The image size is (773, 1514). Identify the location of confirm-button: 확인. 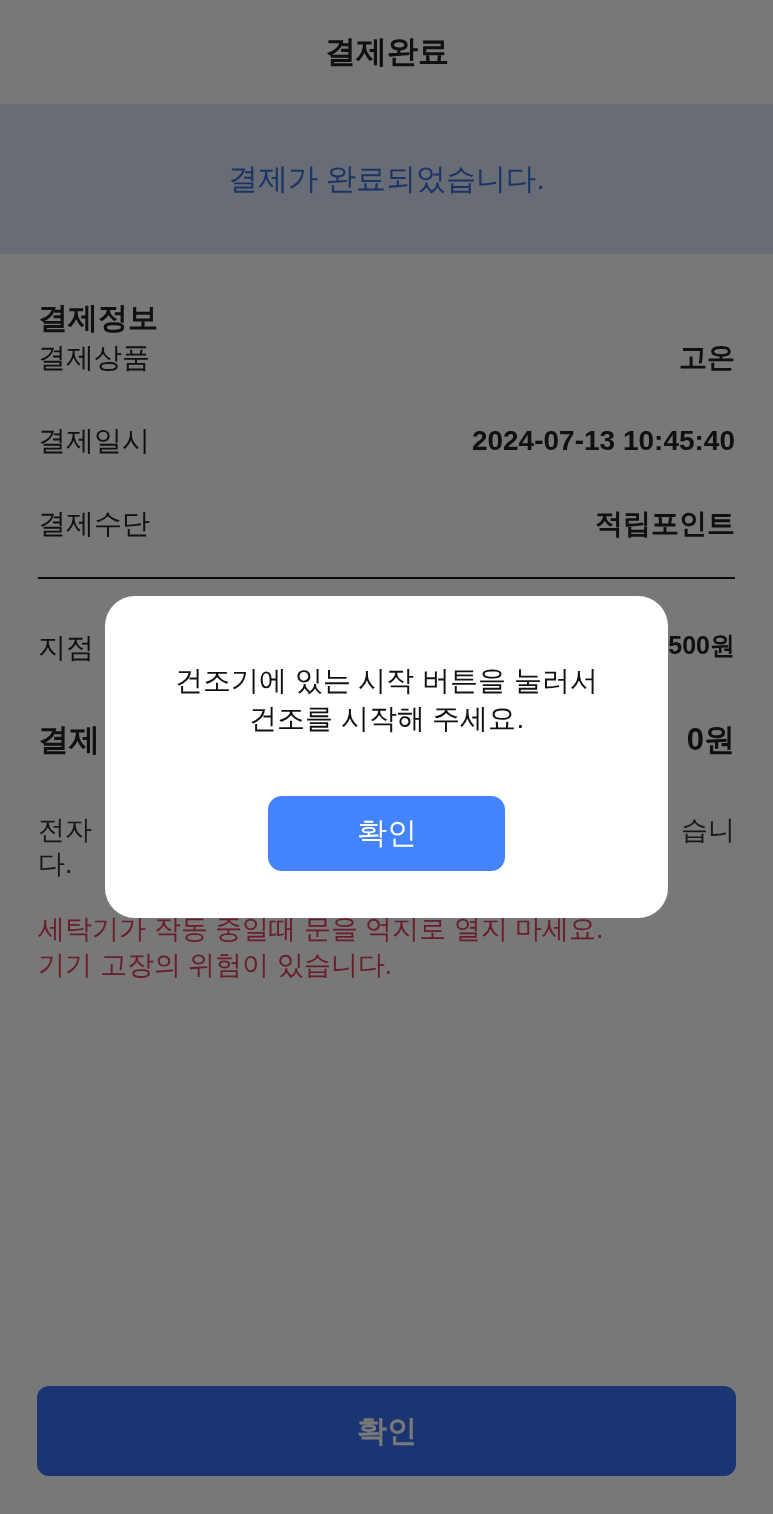
(386, 1431).